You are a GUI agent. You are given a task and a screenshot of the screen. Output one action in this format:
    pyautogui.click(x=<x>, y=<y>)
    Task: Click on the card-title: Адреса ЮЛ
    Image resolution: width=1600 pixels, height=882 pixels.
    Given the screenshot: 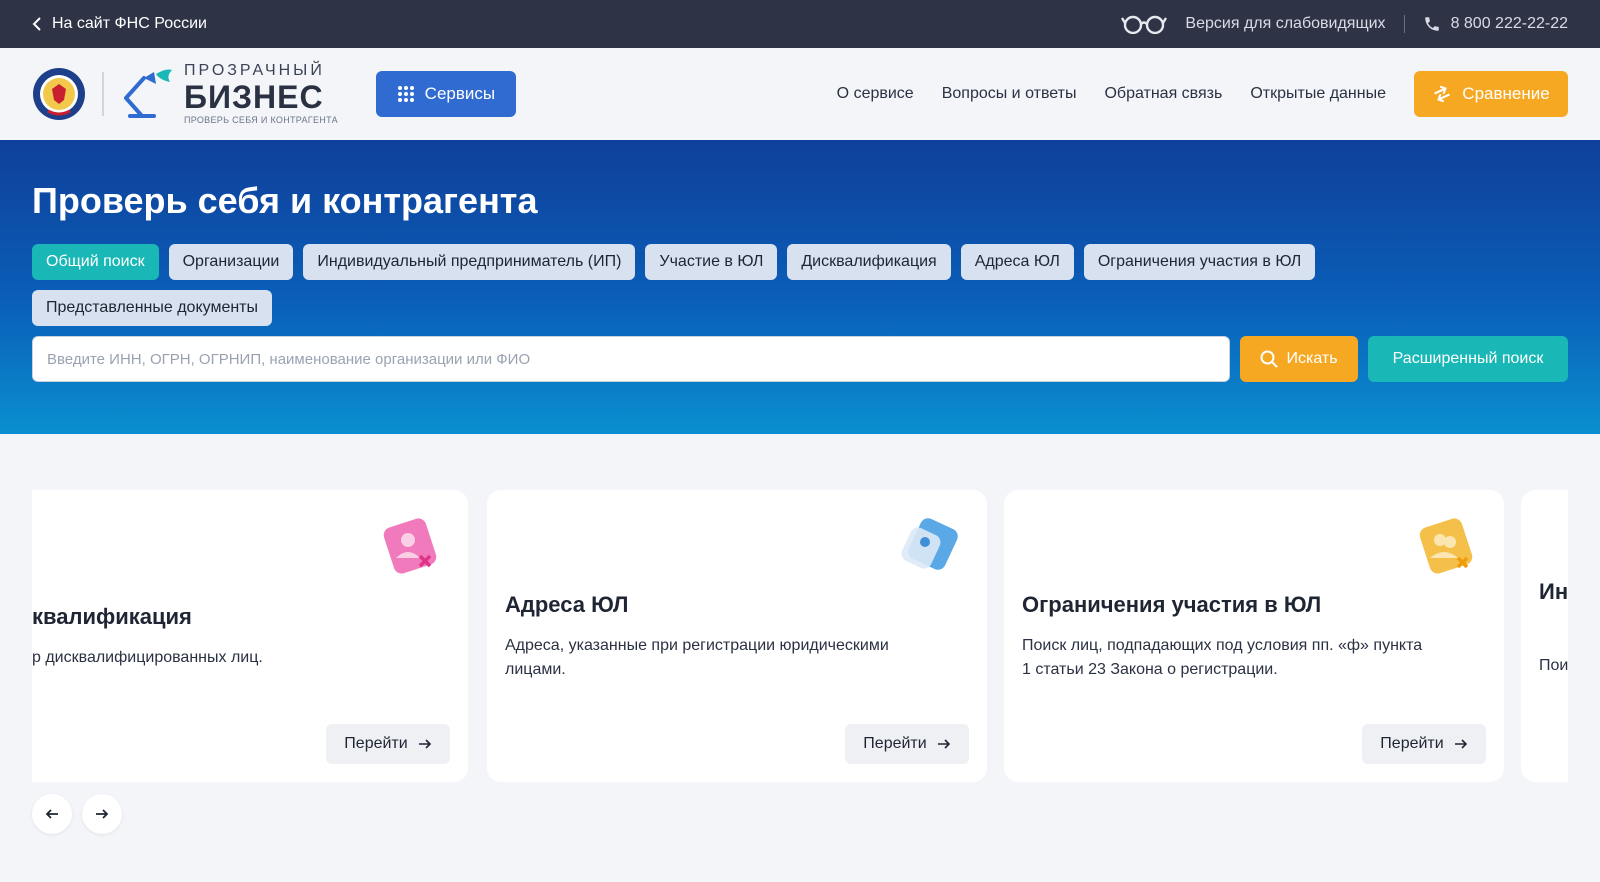 What is the action you would take?
    pyautogui.click(x=567, y=604)
    